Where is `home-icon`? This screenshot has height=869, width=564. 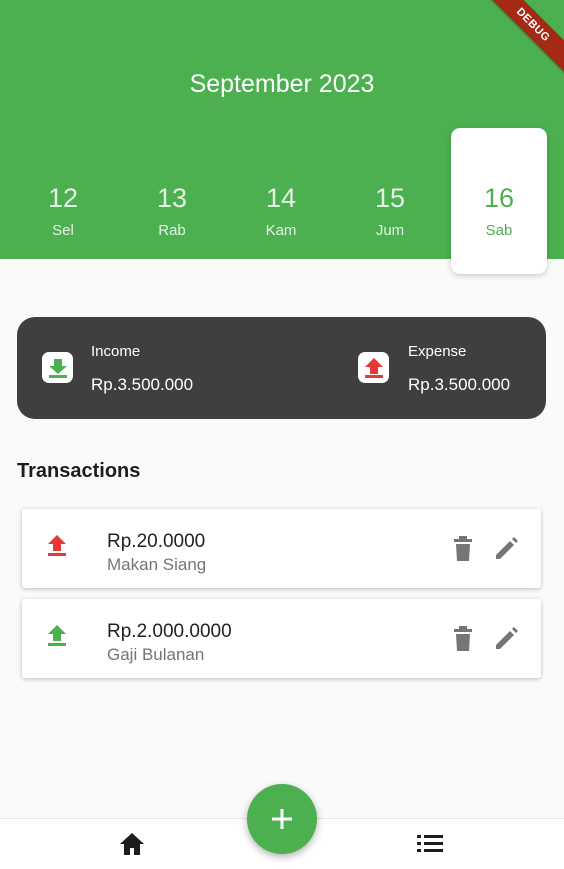
home-icon is located at coordinates (132, 846).